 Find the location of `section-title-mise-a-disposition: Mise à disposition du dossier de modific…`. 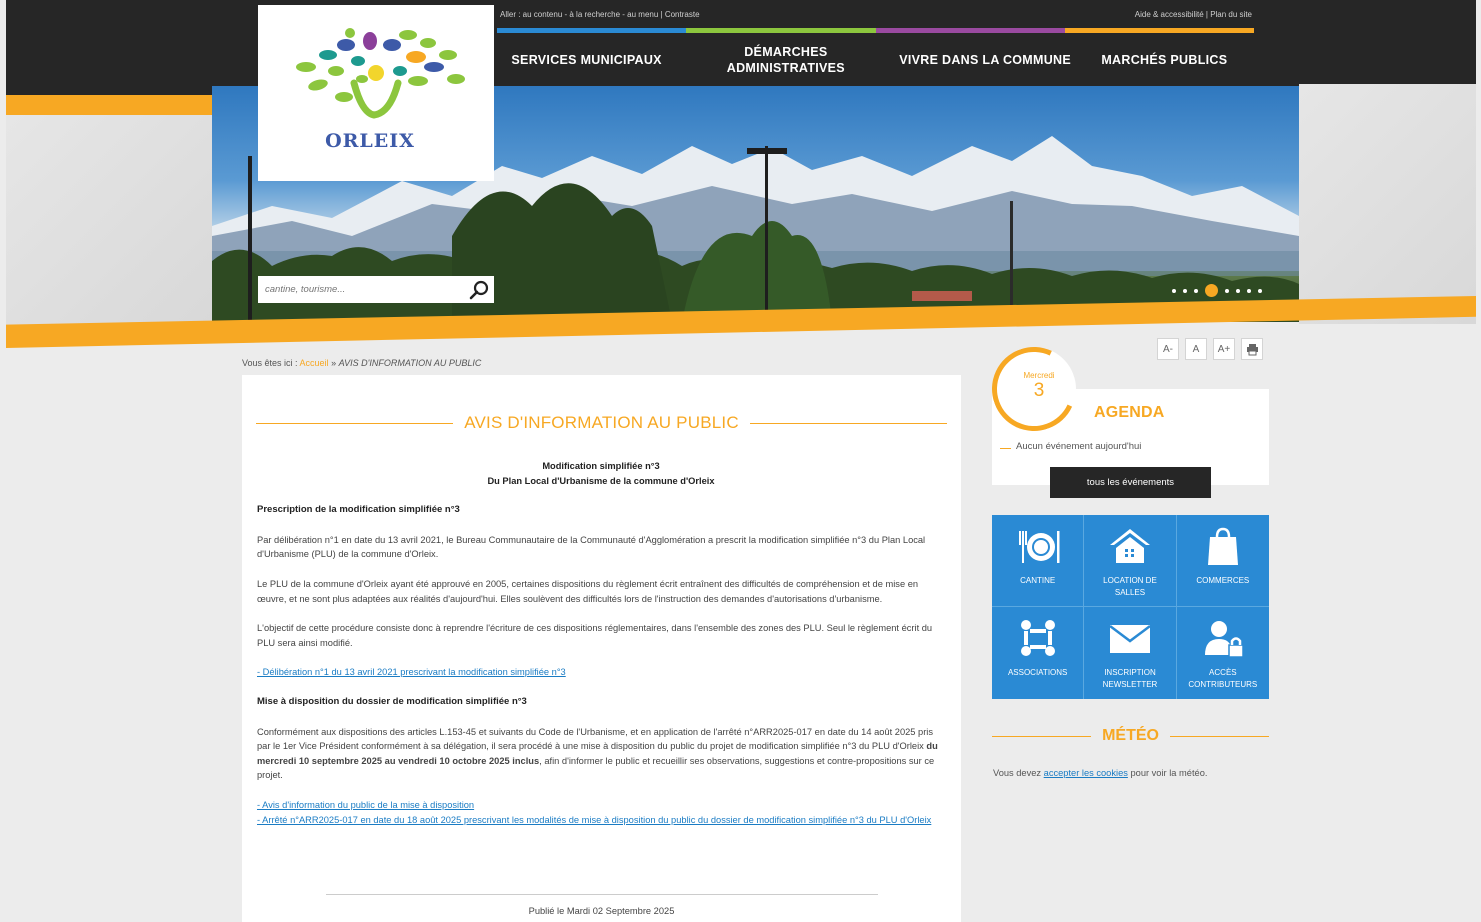

section-title-mise-a-disposition: Mise à disposition du dossier de modific… is located at coordinates (392, 701).